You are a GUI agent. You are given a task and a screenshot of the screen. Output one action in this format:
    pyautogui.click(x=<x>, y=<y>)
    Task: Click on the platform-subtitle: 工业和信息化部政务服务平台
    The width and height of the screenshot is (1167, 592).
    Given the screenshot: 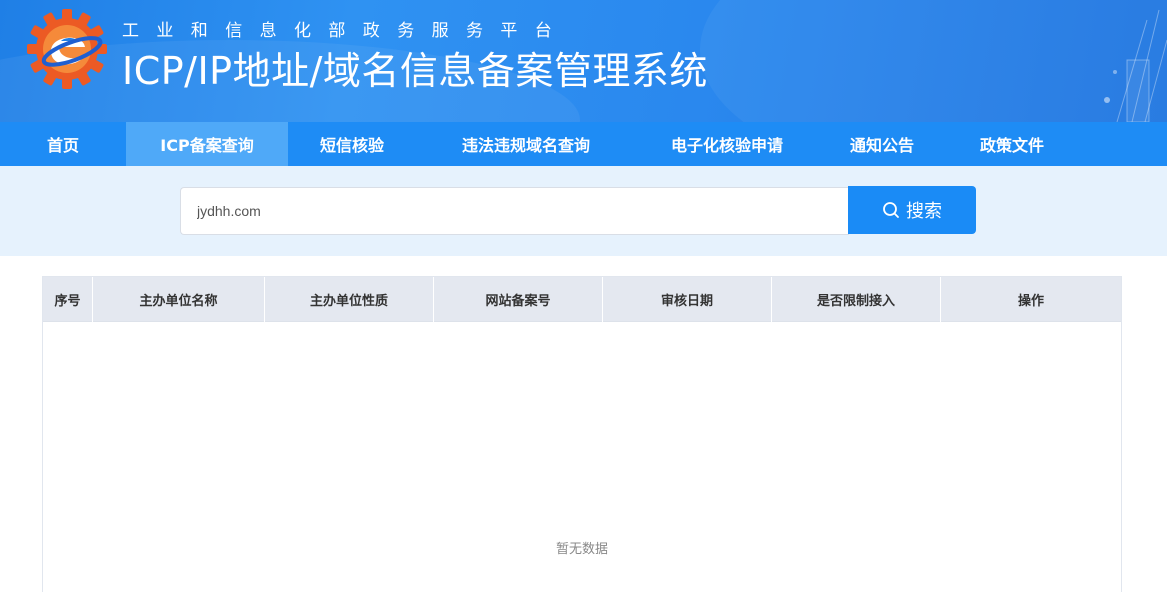 What is the action you would take?
    pyautogui.click(x=346, y=31)
    